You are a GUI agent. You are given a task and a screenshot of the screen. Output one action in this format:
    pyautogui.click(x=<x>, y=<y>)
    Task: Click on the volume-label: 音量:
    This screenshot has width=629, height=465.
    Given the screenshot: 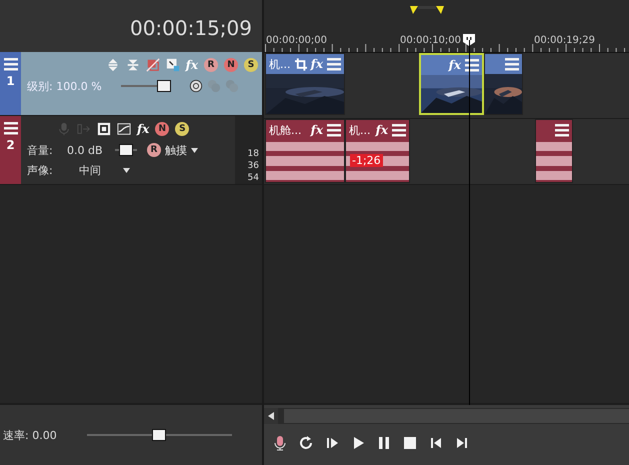 What is the action you would take?
    pyautogui.click(x=40, y=150)
    